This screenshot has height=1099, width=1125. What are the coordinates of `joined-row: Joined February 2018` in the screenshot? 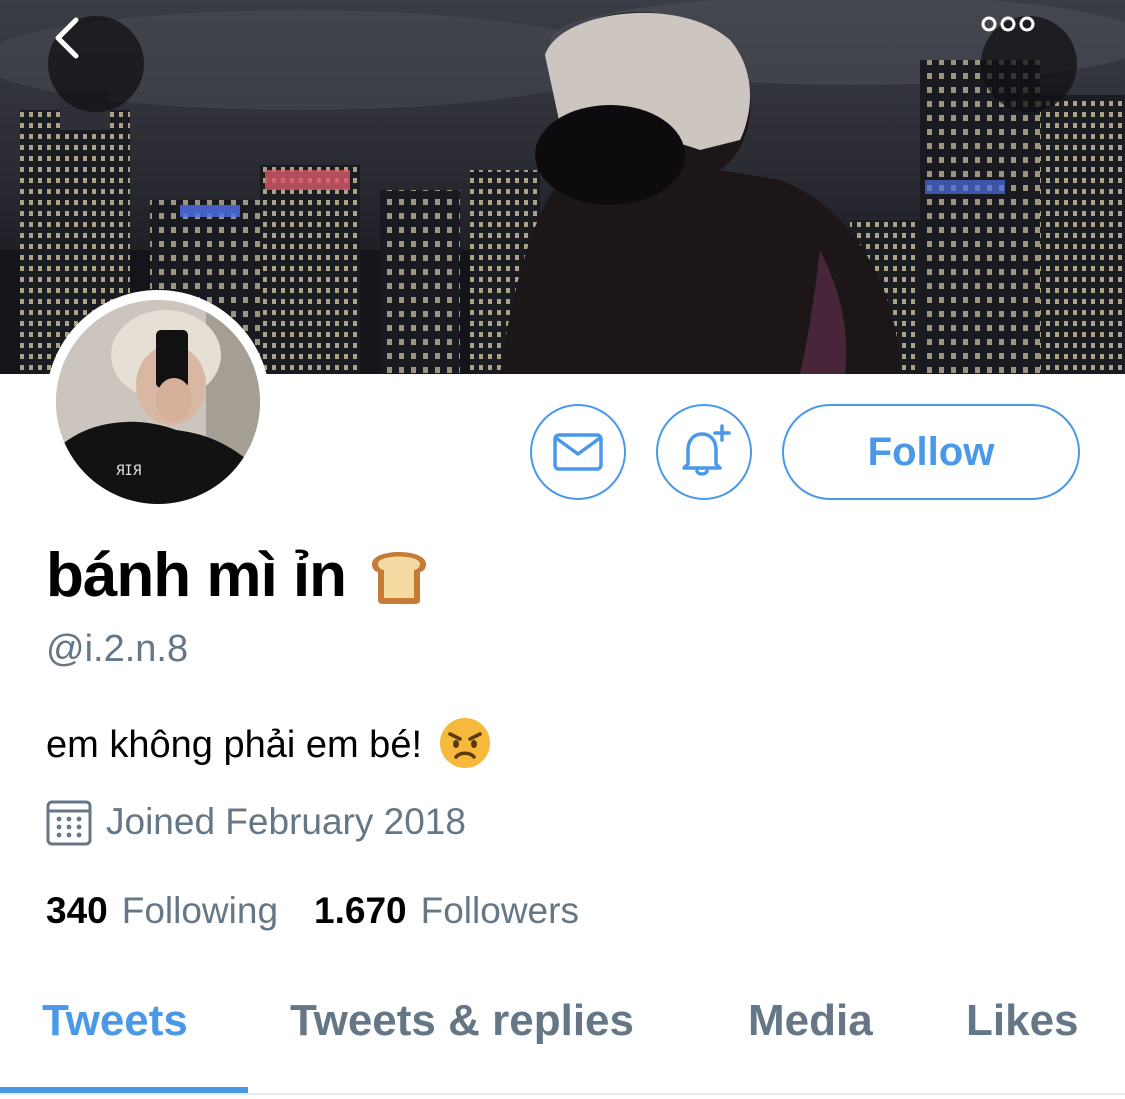 It's located at (256, 822).